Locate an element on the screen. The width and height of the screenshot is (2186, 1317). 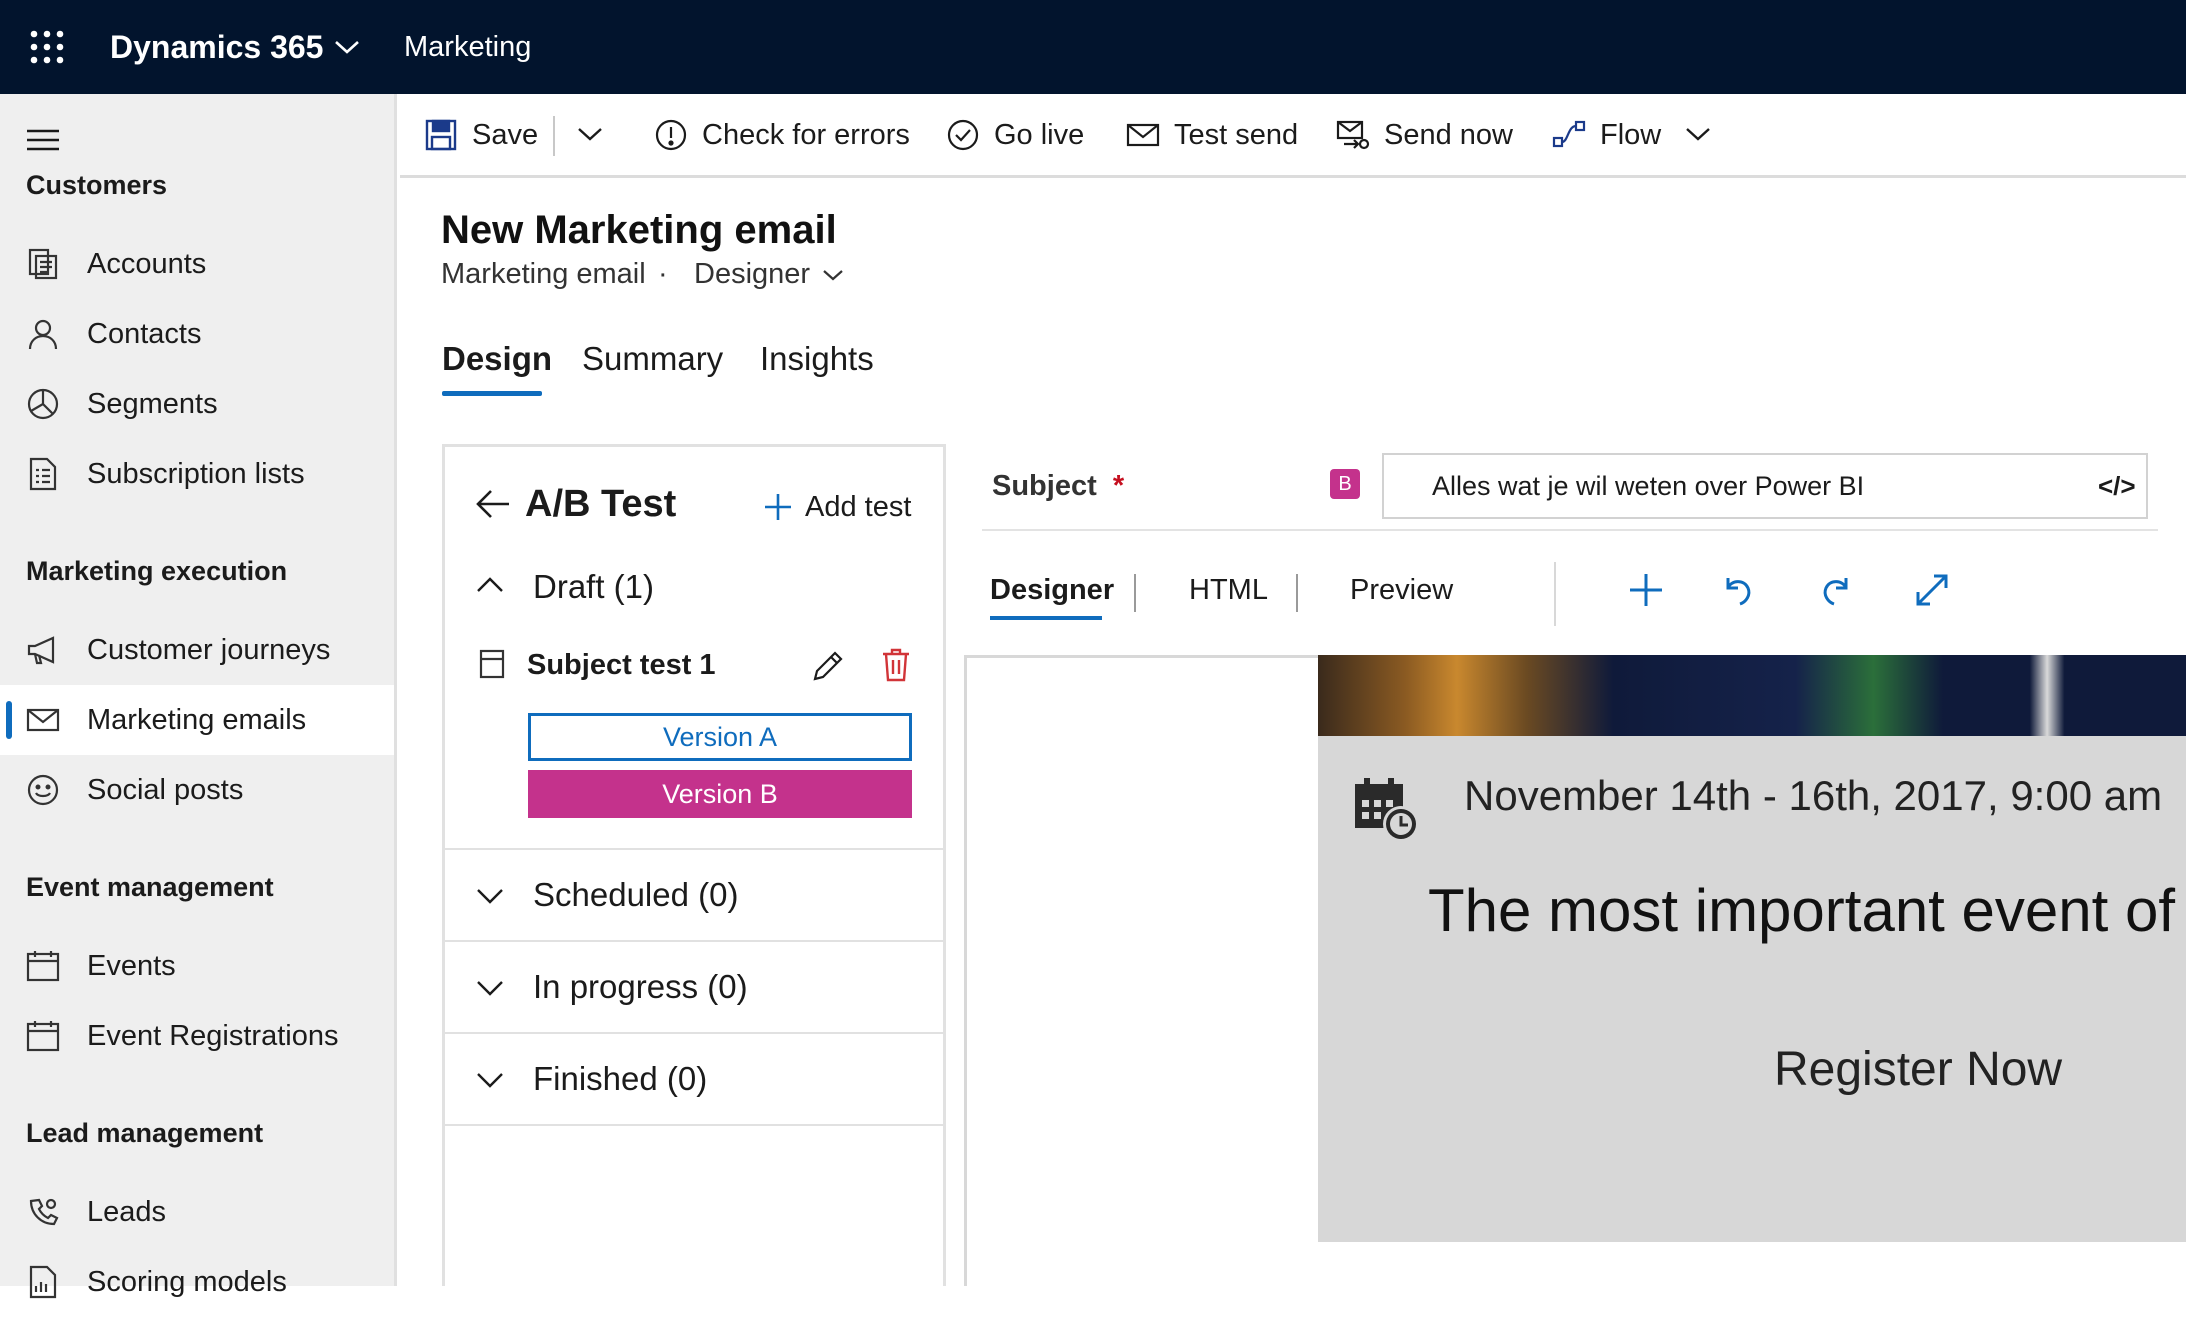
redo-icon is located at coordinates (1836, 590).